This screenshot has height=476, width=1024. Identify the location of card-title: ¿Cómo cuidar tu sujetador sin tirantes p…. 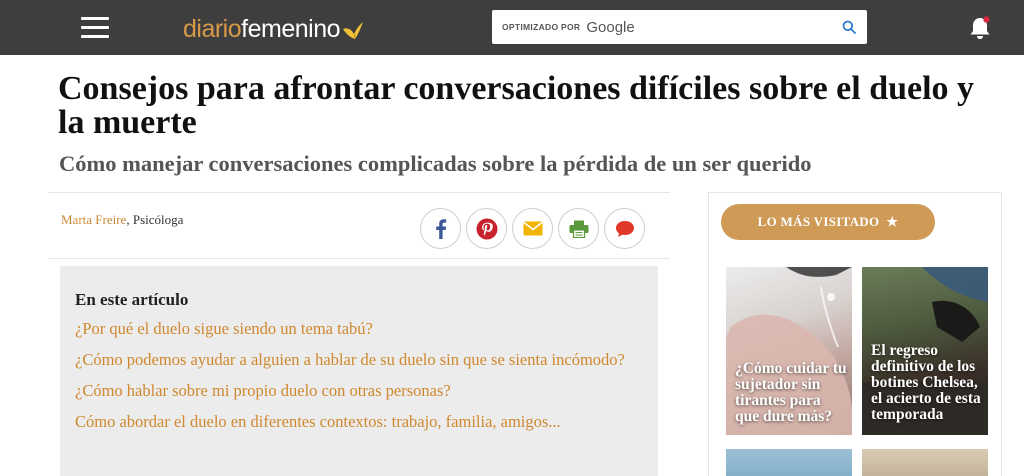
(791, 392).